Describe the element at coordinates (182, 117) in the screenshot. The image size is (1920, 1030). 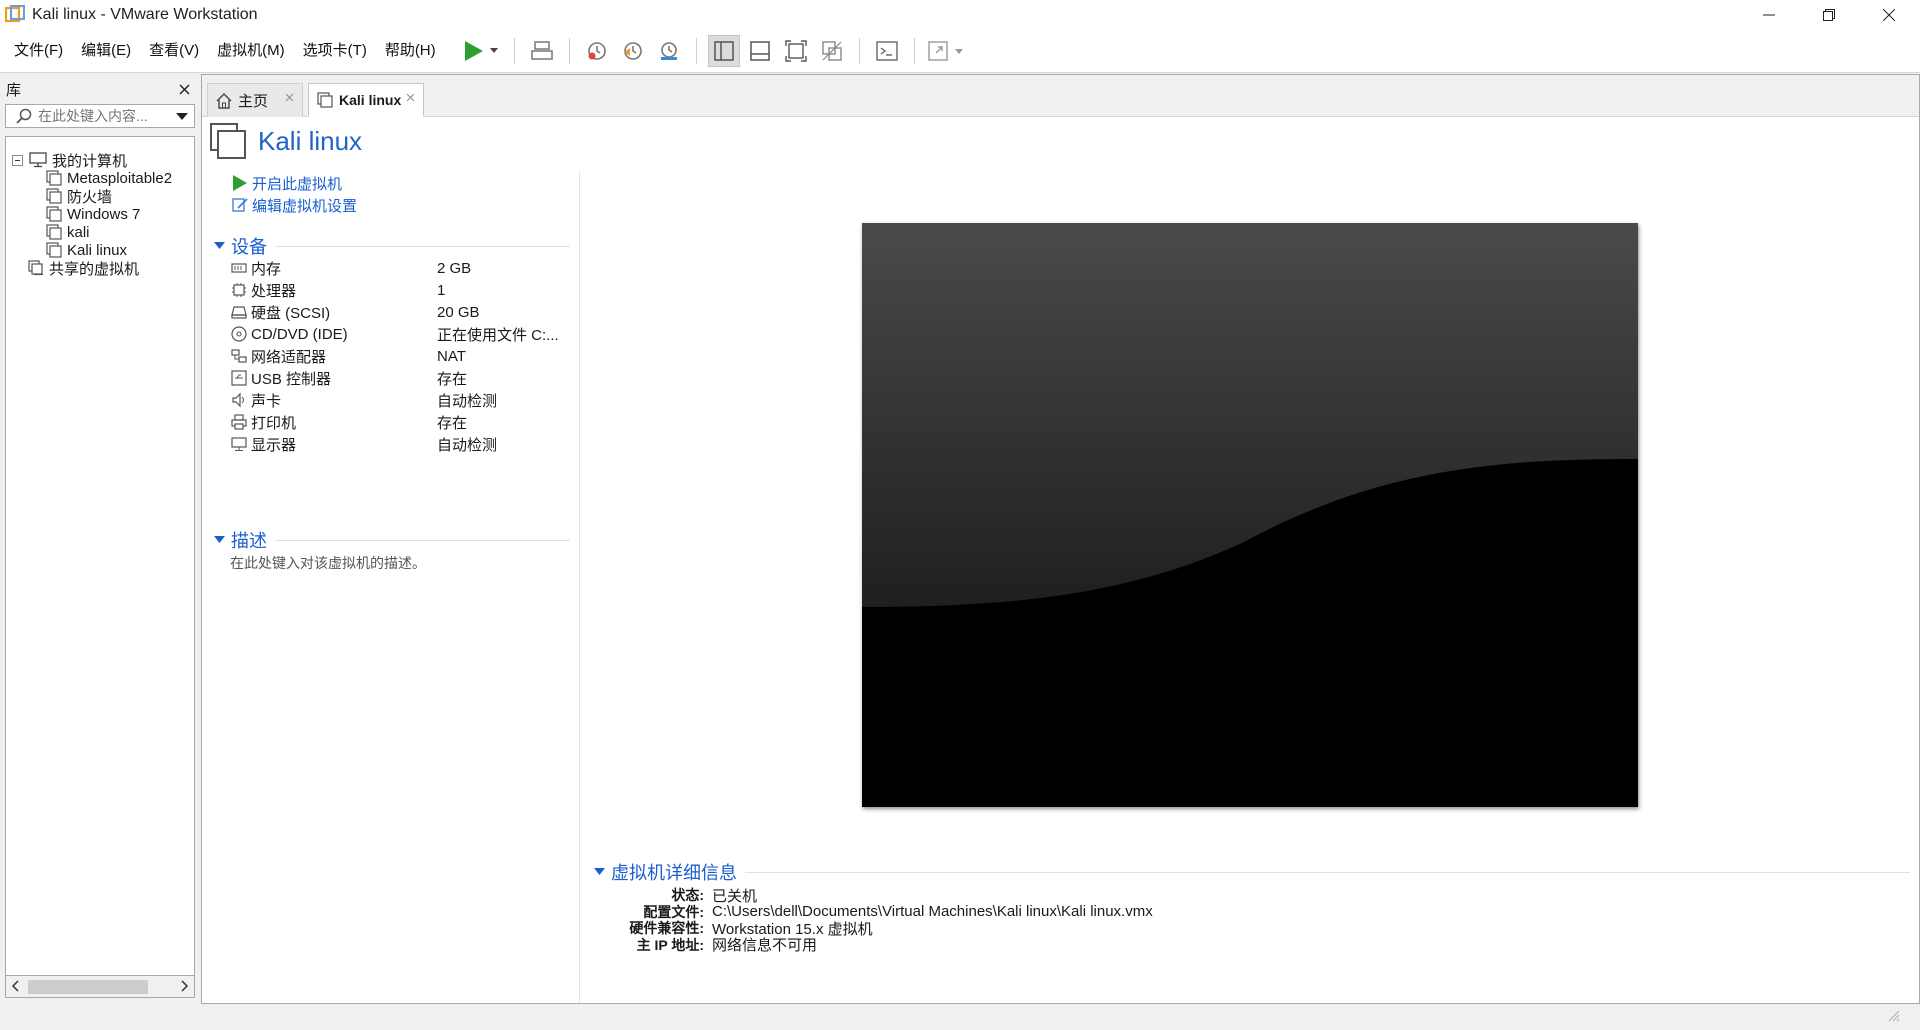
I see `chevron-down-icon` at that location.